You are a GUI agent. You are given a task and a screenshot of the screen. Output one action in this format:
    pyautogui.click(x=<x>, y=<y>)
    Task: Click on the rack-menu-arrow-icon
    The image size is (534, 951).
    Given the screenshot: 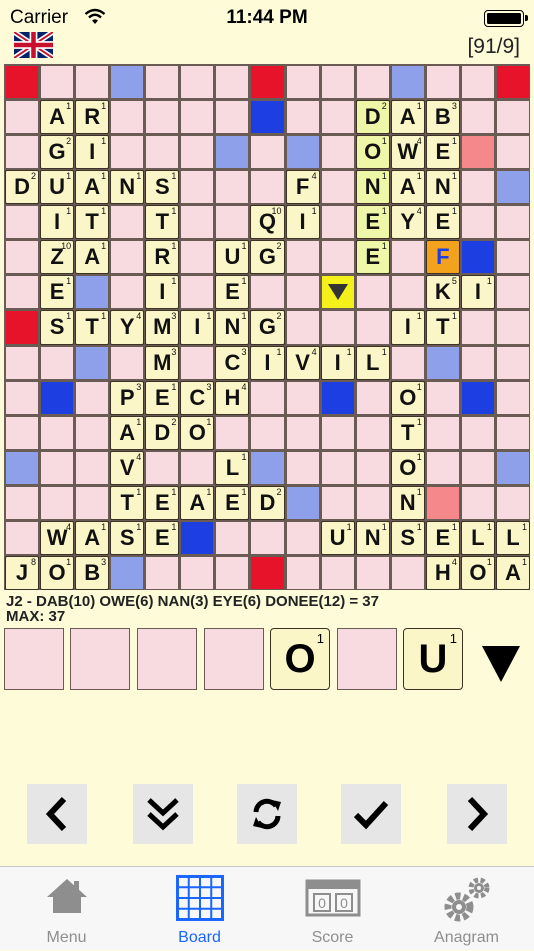 What is the action you would take?
    pyautogui.click(x=501, y=664)
    